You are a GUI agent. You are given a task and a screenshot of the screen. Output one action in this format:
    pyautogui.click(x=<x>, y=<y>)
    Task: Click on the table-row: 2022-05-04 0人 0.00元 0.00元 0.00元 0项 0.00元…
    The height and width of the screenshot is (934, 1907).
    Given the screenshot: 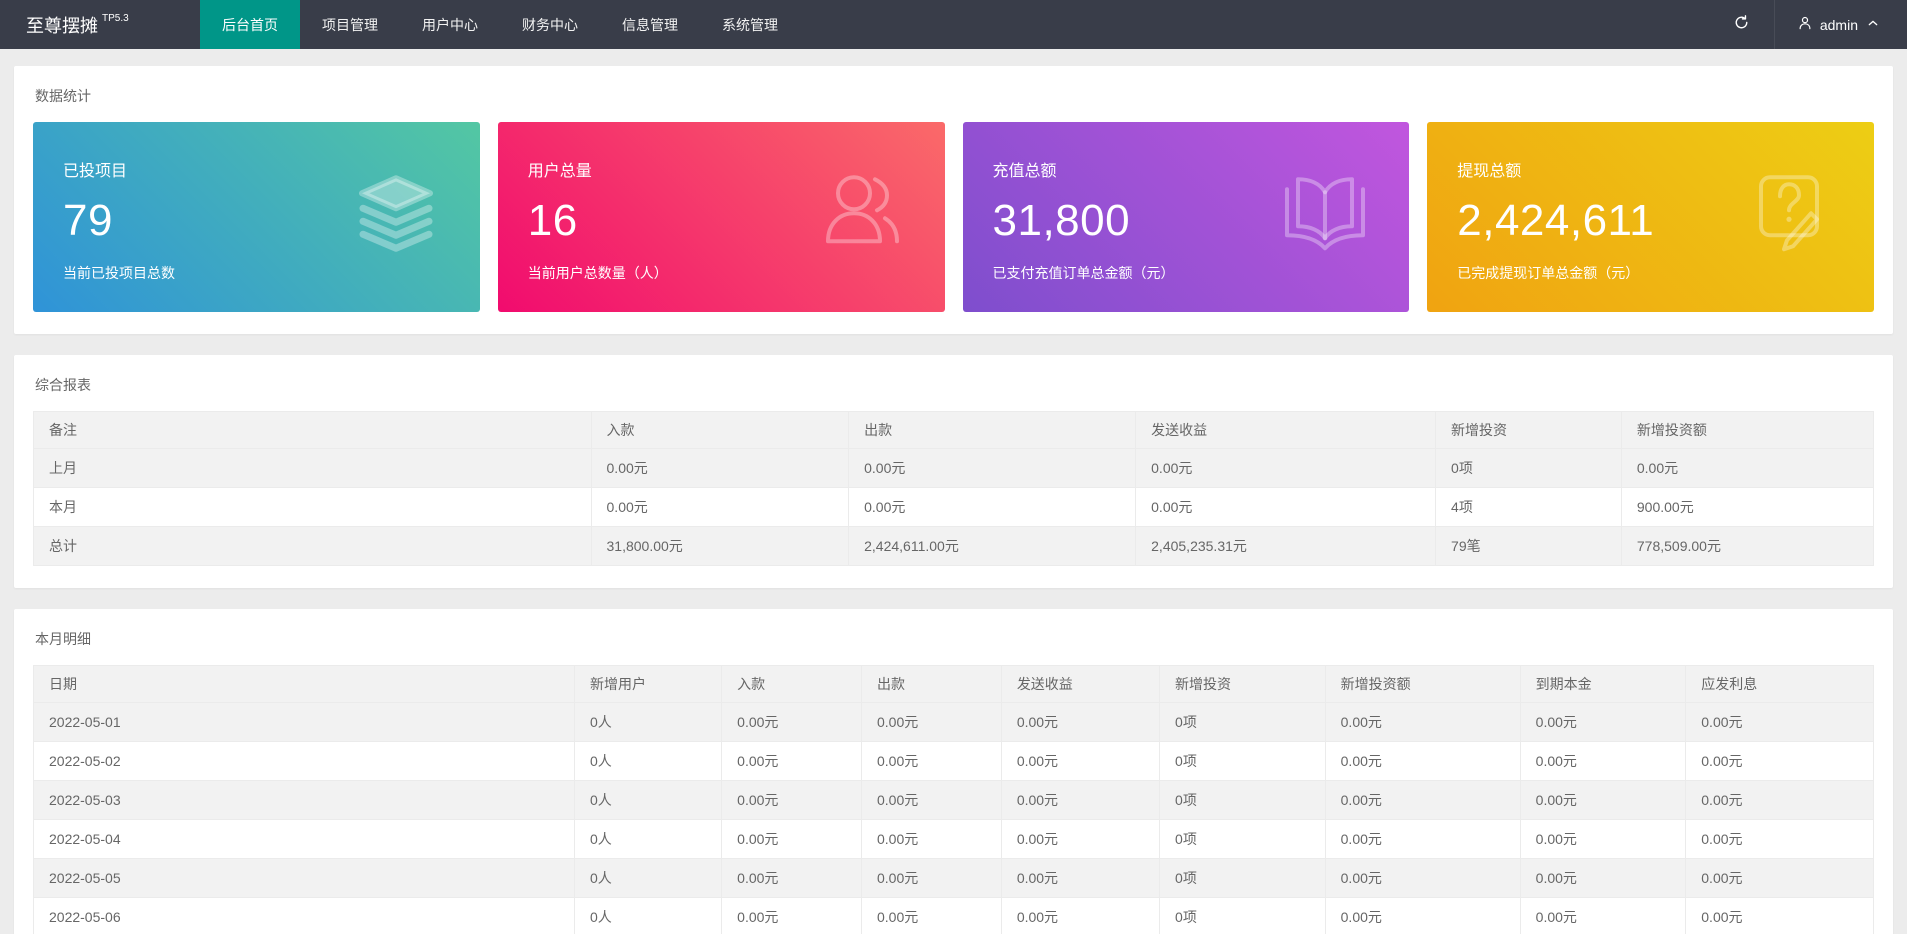 What is the action you would take?
    pyautogui.click(x=953, y=839)
    